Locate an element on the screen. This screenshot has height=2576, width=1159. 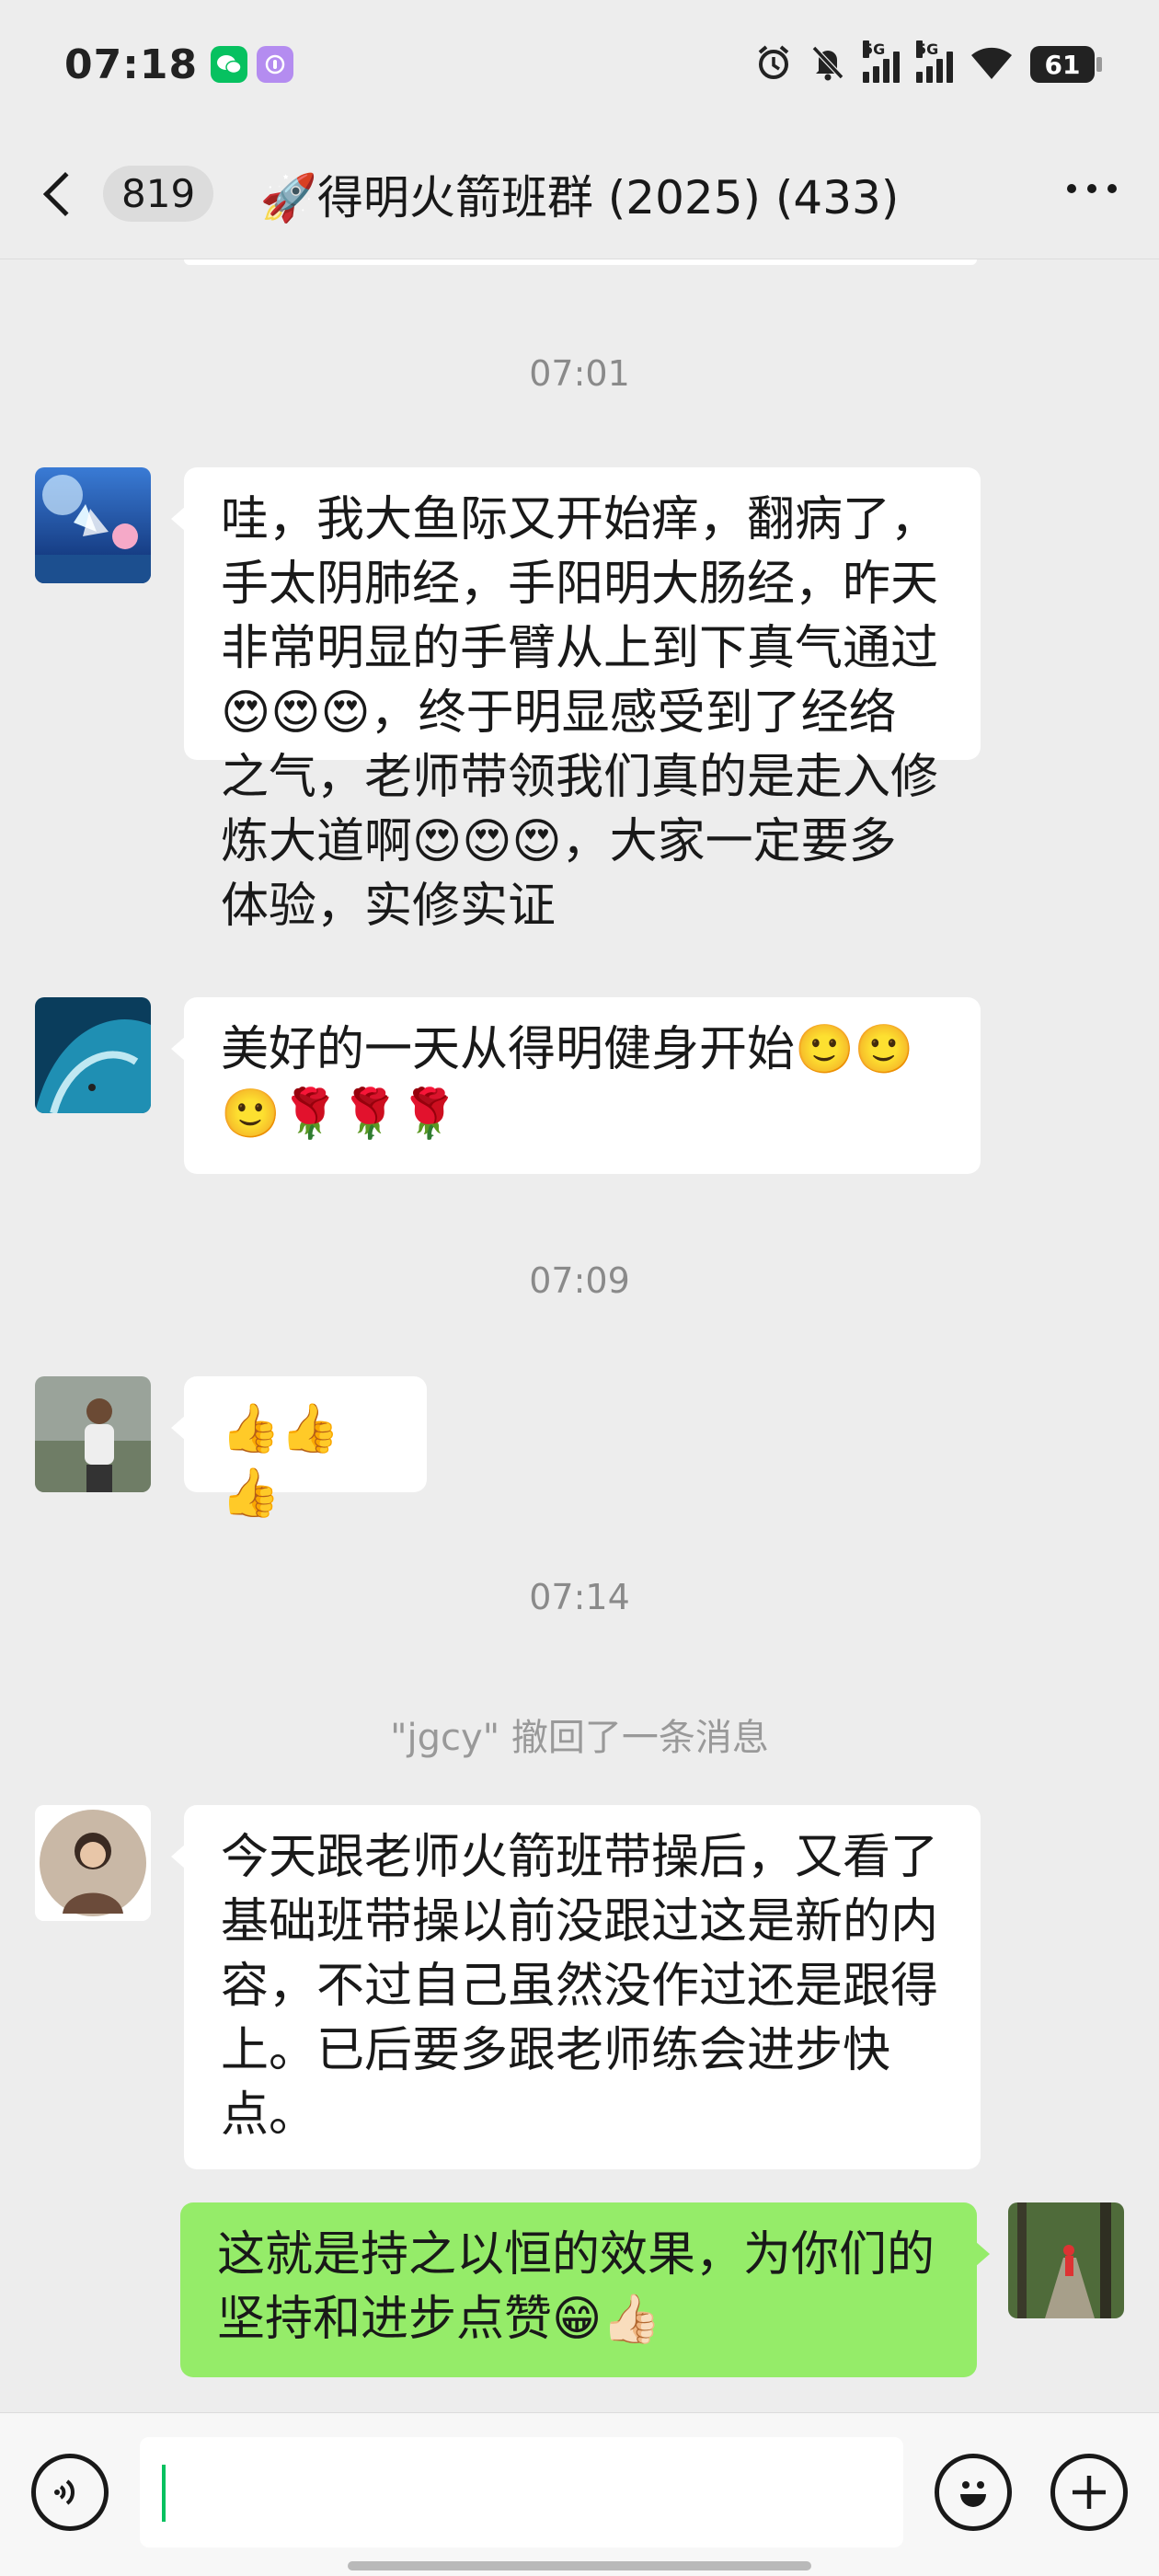
emoji-button is located at coordinates (973, 2492).